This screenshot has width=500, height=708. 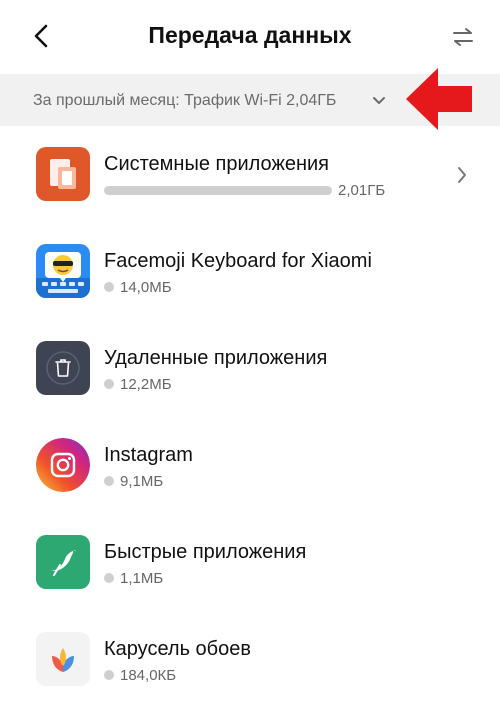 I want to click on instagram-icon, so click(x=63, y=465).